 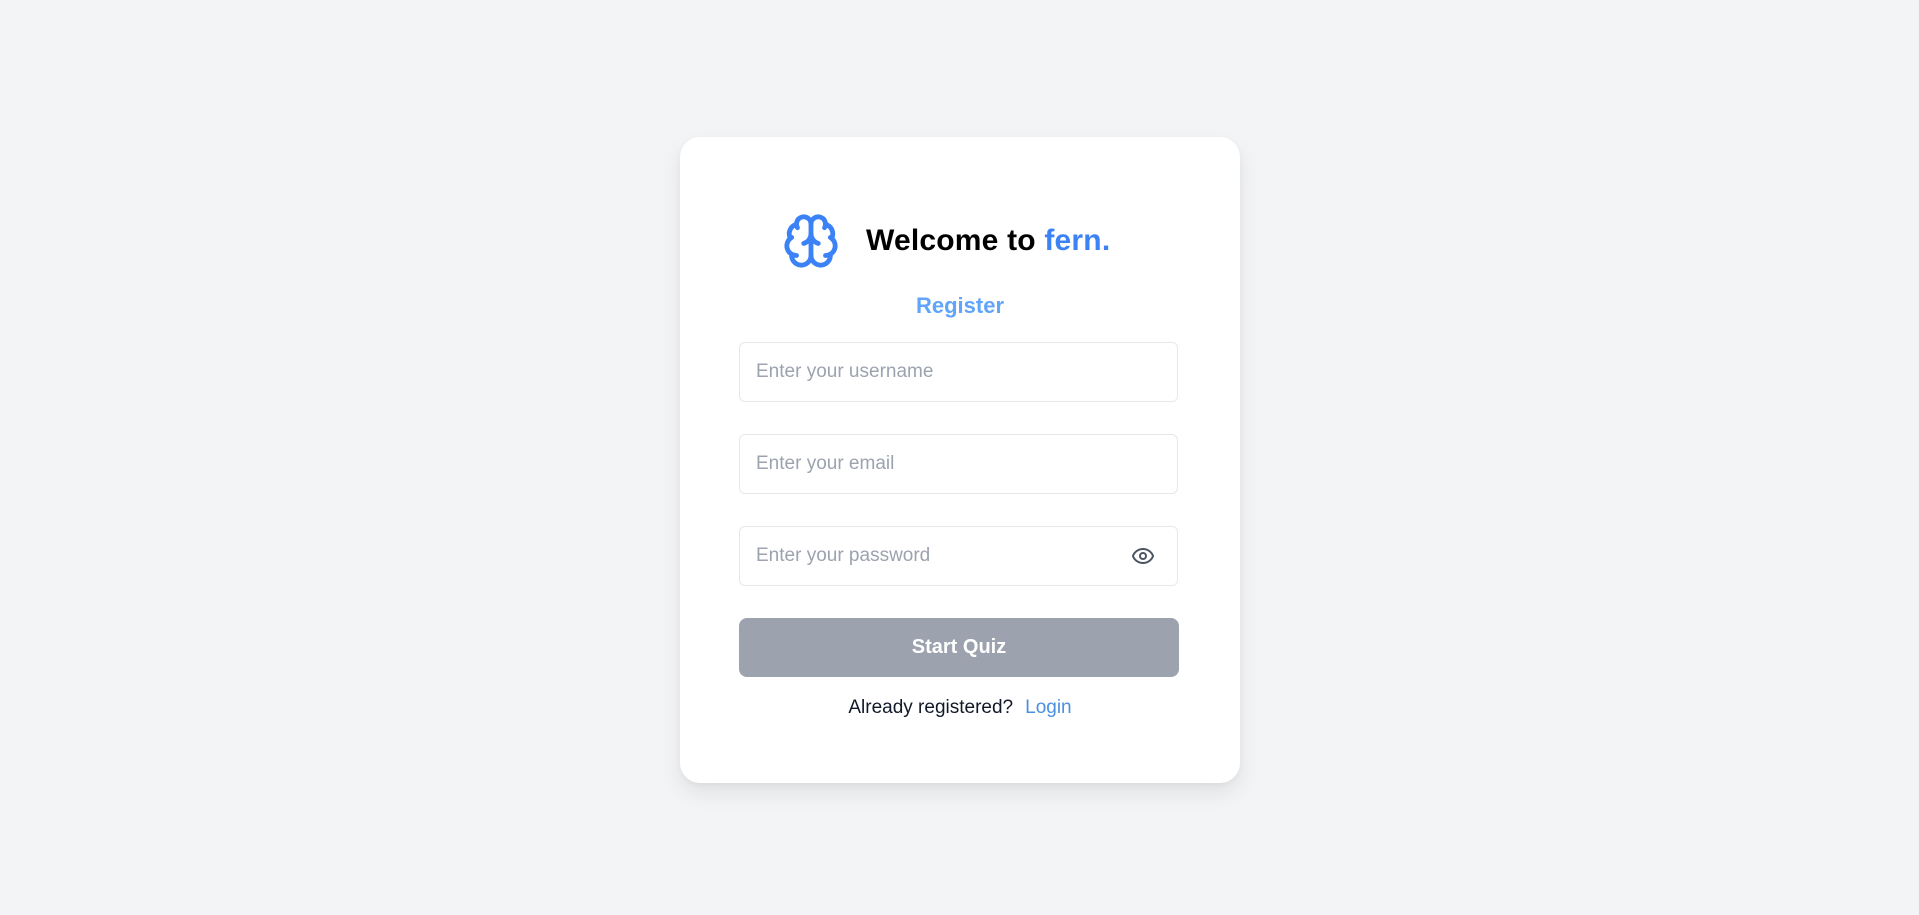 What do you see at coordinates (1143, 556) in the screenshot?
I see `eye-icon` at bounding box center [1143, 556].